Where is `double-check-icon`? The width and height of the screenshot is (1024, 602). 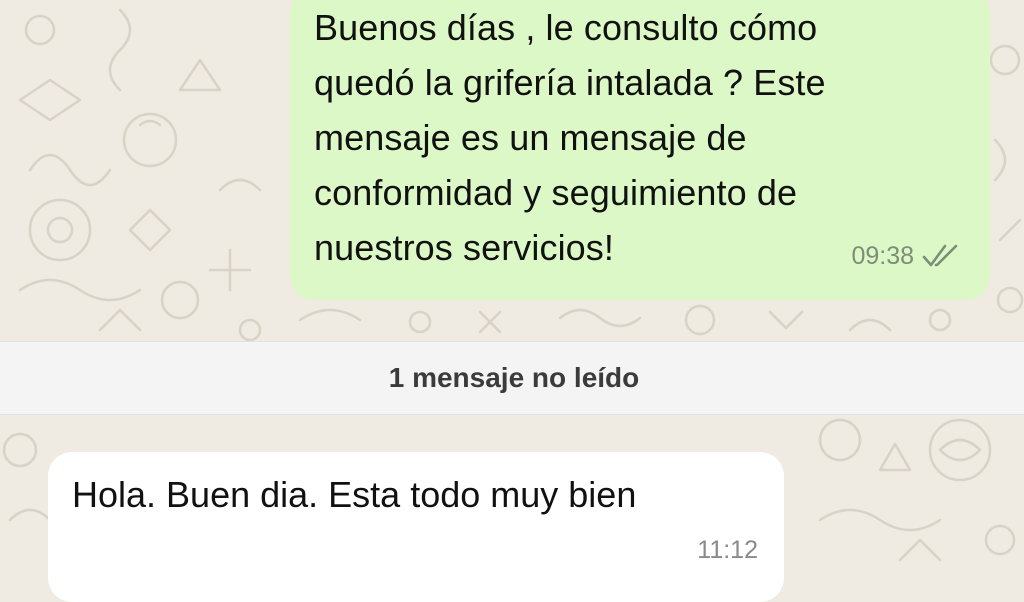
double-check-icon is located at coordinates (941, 256).